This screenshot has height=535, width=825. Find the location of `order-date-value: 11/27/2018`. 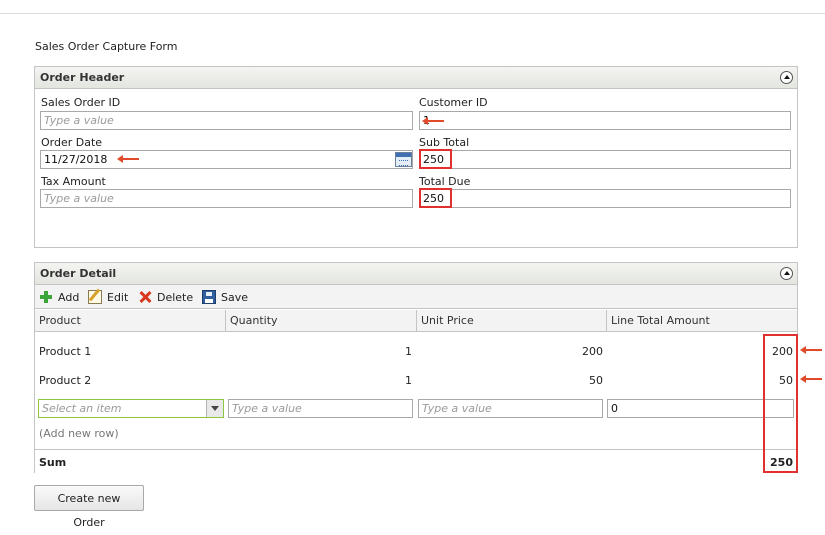

order-date-value: 11/27/2018 is located at coordinates (76, 159).